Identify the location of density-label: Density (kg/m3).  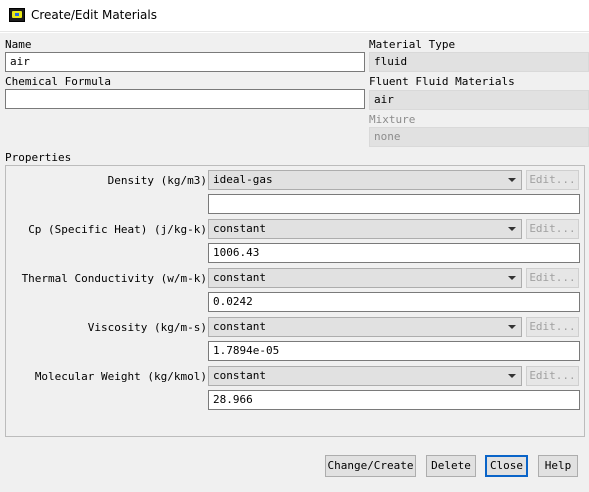
(157, 180).